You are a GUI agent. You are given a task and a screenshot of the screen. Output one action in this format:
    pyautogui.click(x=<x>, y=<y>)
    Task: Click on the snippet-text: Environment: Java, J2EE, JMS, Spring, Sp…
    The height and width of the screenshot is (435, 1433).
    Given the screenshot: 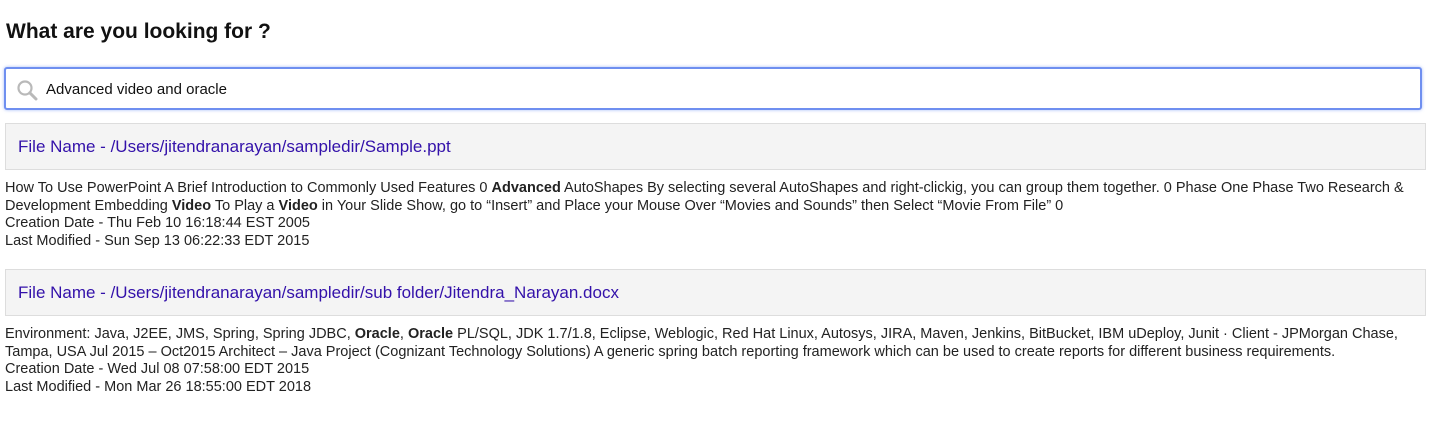 What is the action you would take?
    pyautogui.click(x=180, y=334)
    